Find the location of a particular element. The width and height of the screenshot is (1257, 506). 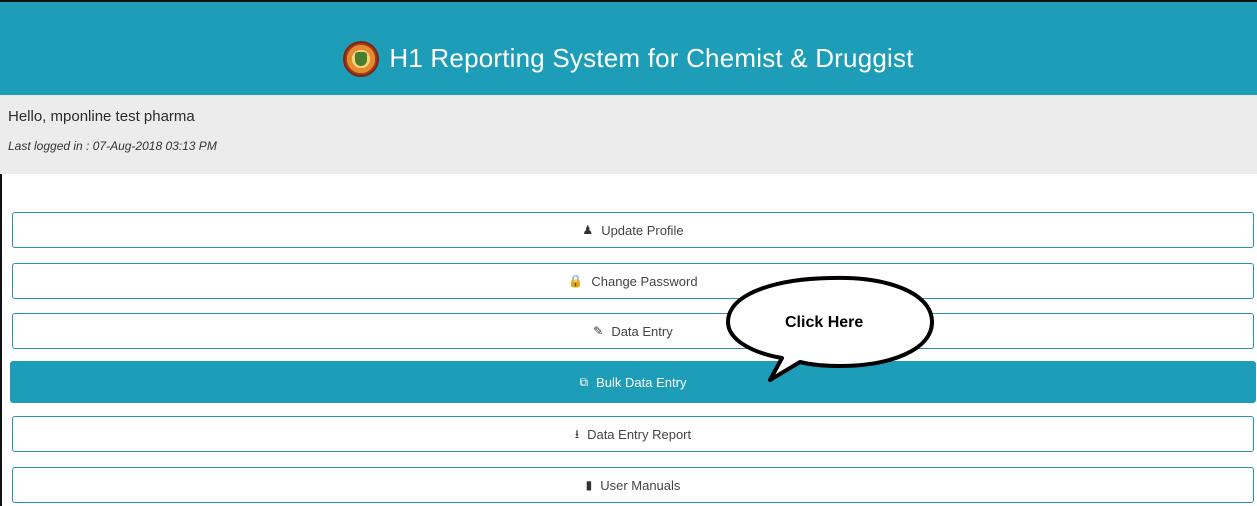

data-entry-report-button: ⭳ Data Entry Report is located at coordinates (633, 434).